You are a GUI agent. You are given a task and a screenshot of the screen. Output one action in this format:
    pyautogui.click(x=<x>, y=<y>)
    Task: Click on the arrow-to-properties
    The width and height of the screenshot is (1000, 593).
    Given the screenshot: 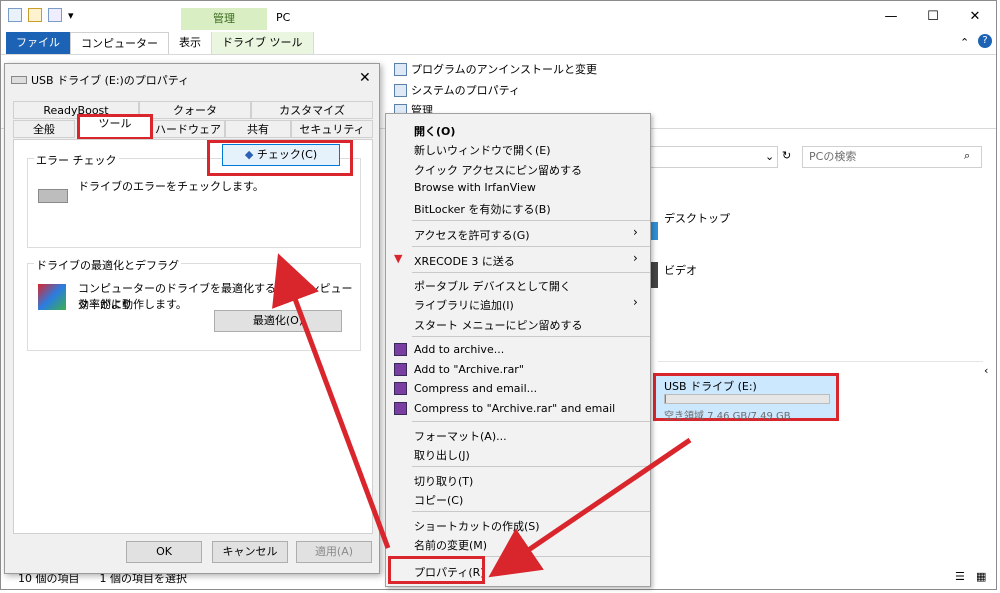 What is the action you would take?
    pyautogui.click(x=590, y=507)
    